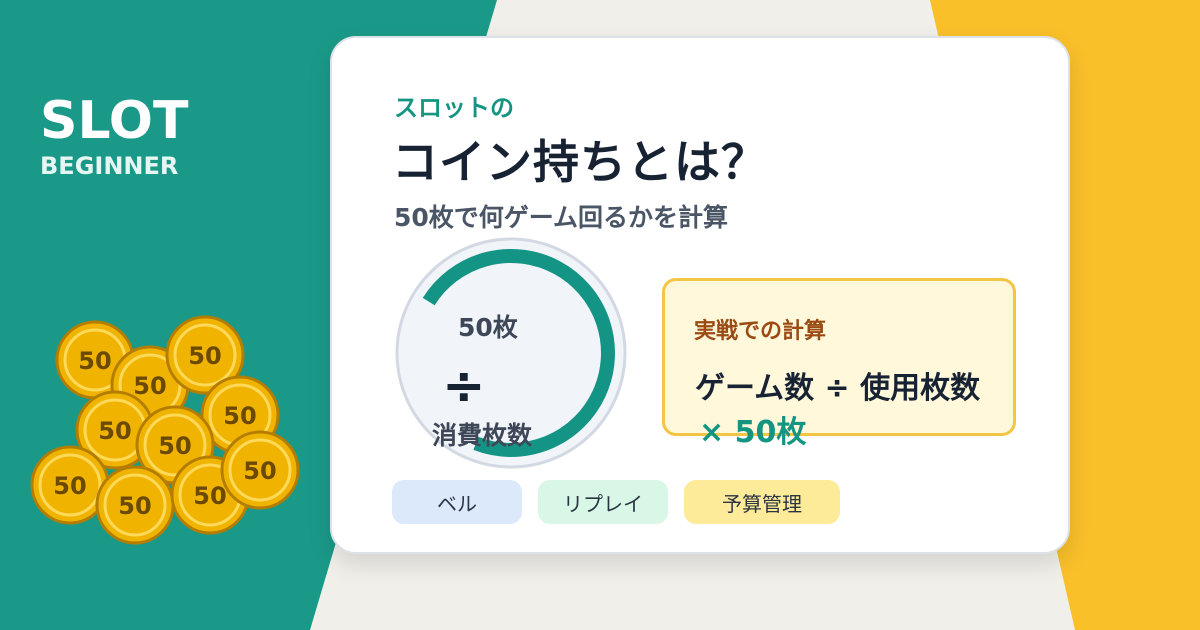 The width and height of the screenshot is (1200, 630). What do you see at coordinates (753, 432) in the screenshot?
I see `formula-line-2: × 50枚` at bounding box center [753, 432].